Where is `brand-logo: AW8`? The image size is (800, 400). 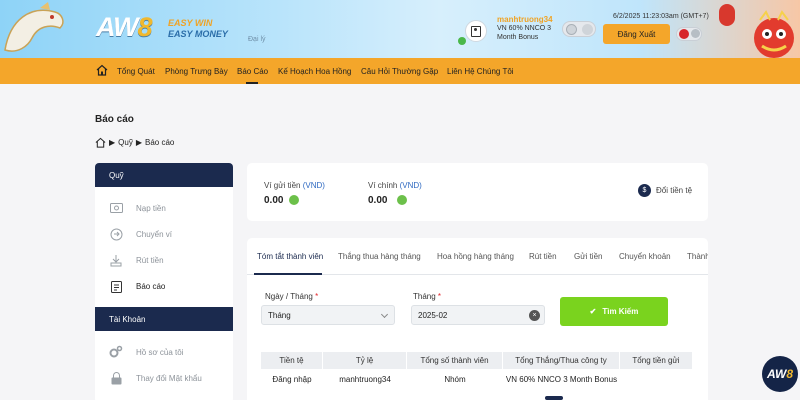
brand-logo: AW8 is located at coordinates (124, 27).